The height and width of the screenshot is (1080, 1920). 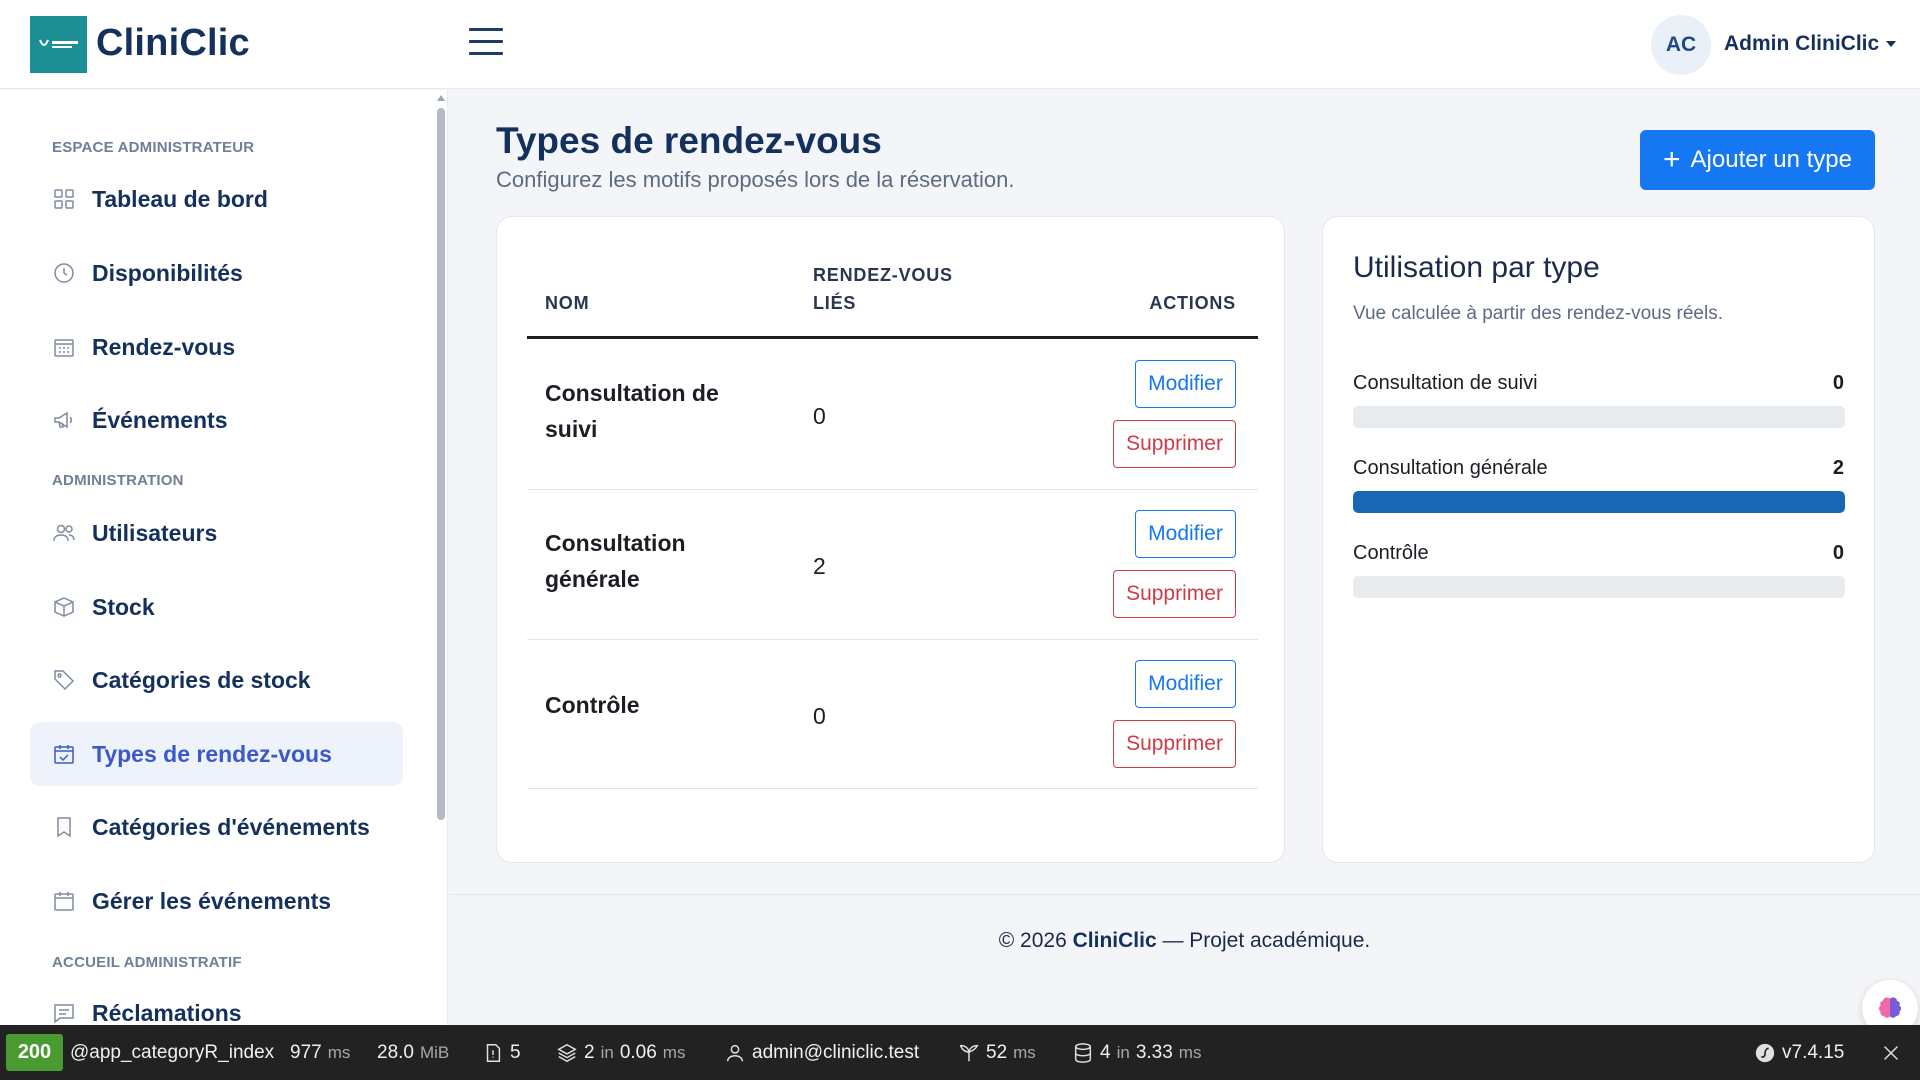 I want to click on sidebar-item-label: Catégories de stock, so click(x=201, y=679).